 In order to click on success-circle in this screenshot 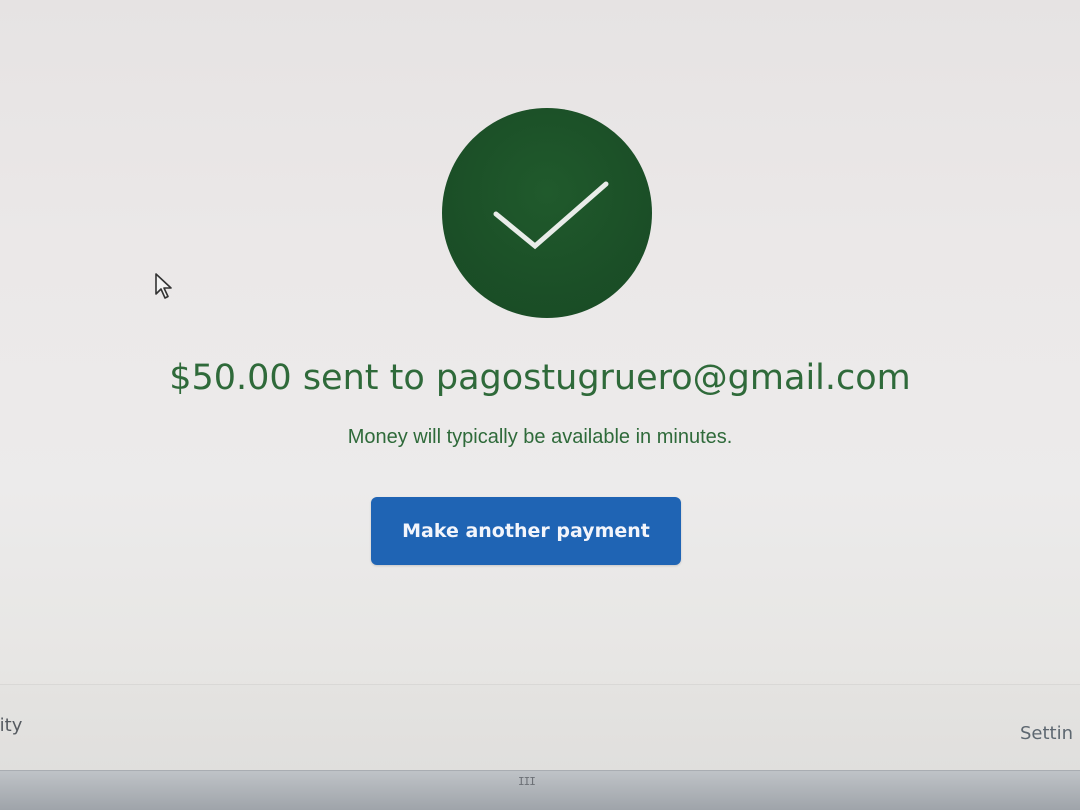, I will do `click(547, 213)`.